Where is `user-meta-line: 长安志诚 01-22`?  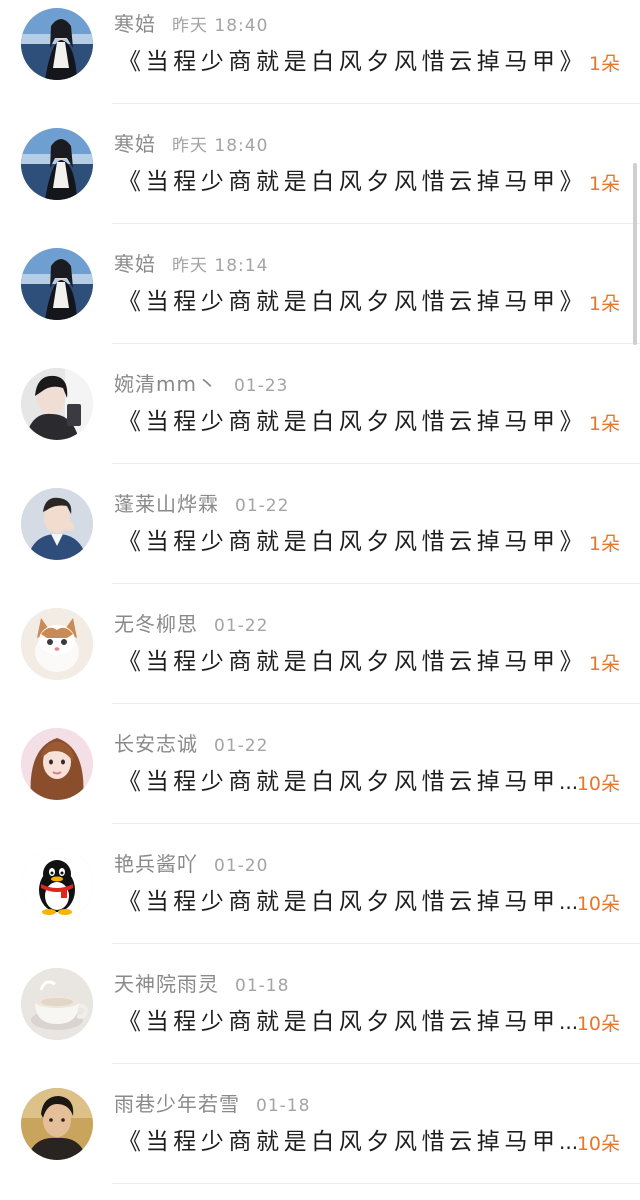
user-meta-line: 长安志诚 01-22 is located at coordinates (191, 744).